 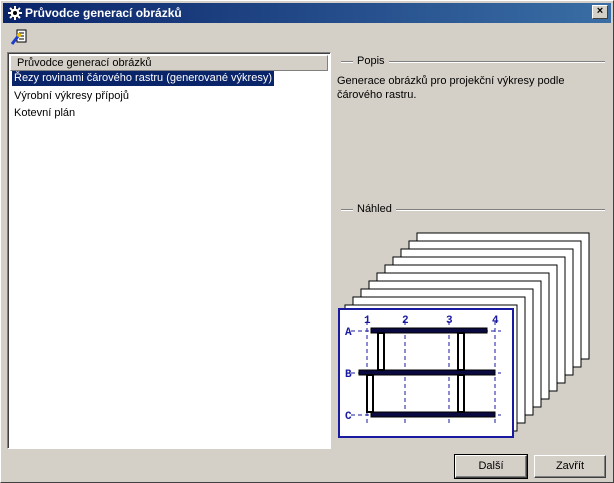 I want to click on preview-column-label: 2, so click(x=405, y=321).